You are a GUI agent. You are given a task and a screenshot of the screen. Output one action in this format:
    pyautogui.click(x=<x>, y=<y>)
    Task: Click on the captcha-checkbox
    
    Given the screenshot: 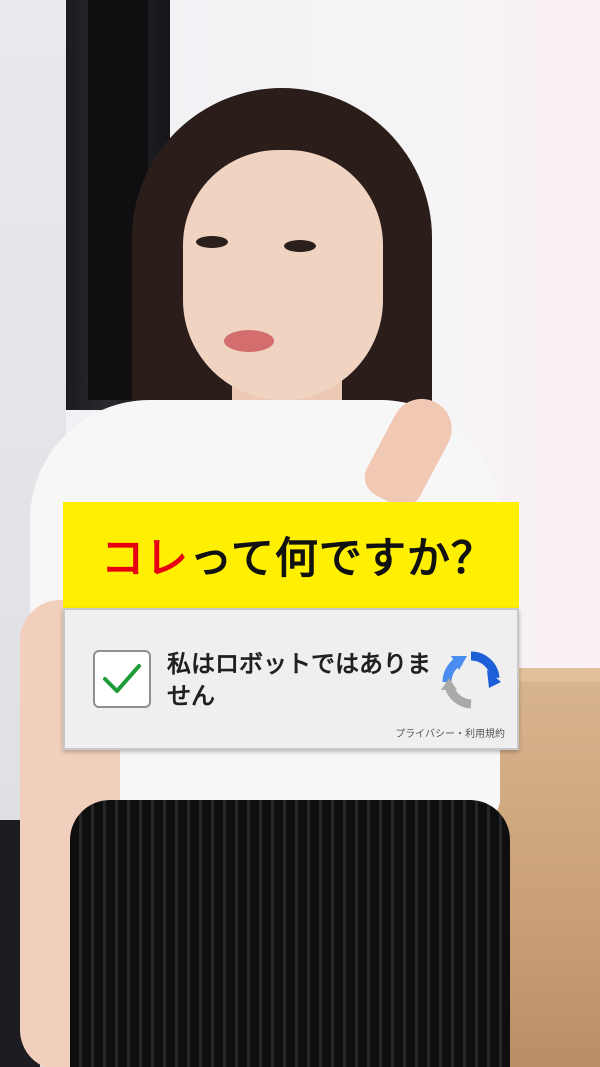 What is the action you would take?
    pyautogui.click(x=122, y=679)
    